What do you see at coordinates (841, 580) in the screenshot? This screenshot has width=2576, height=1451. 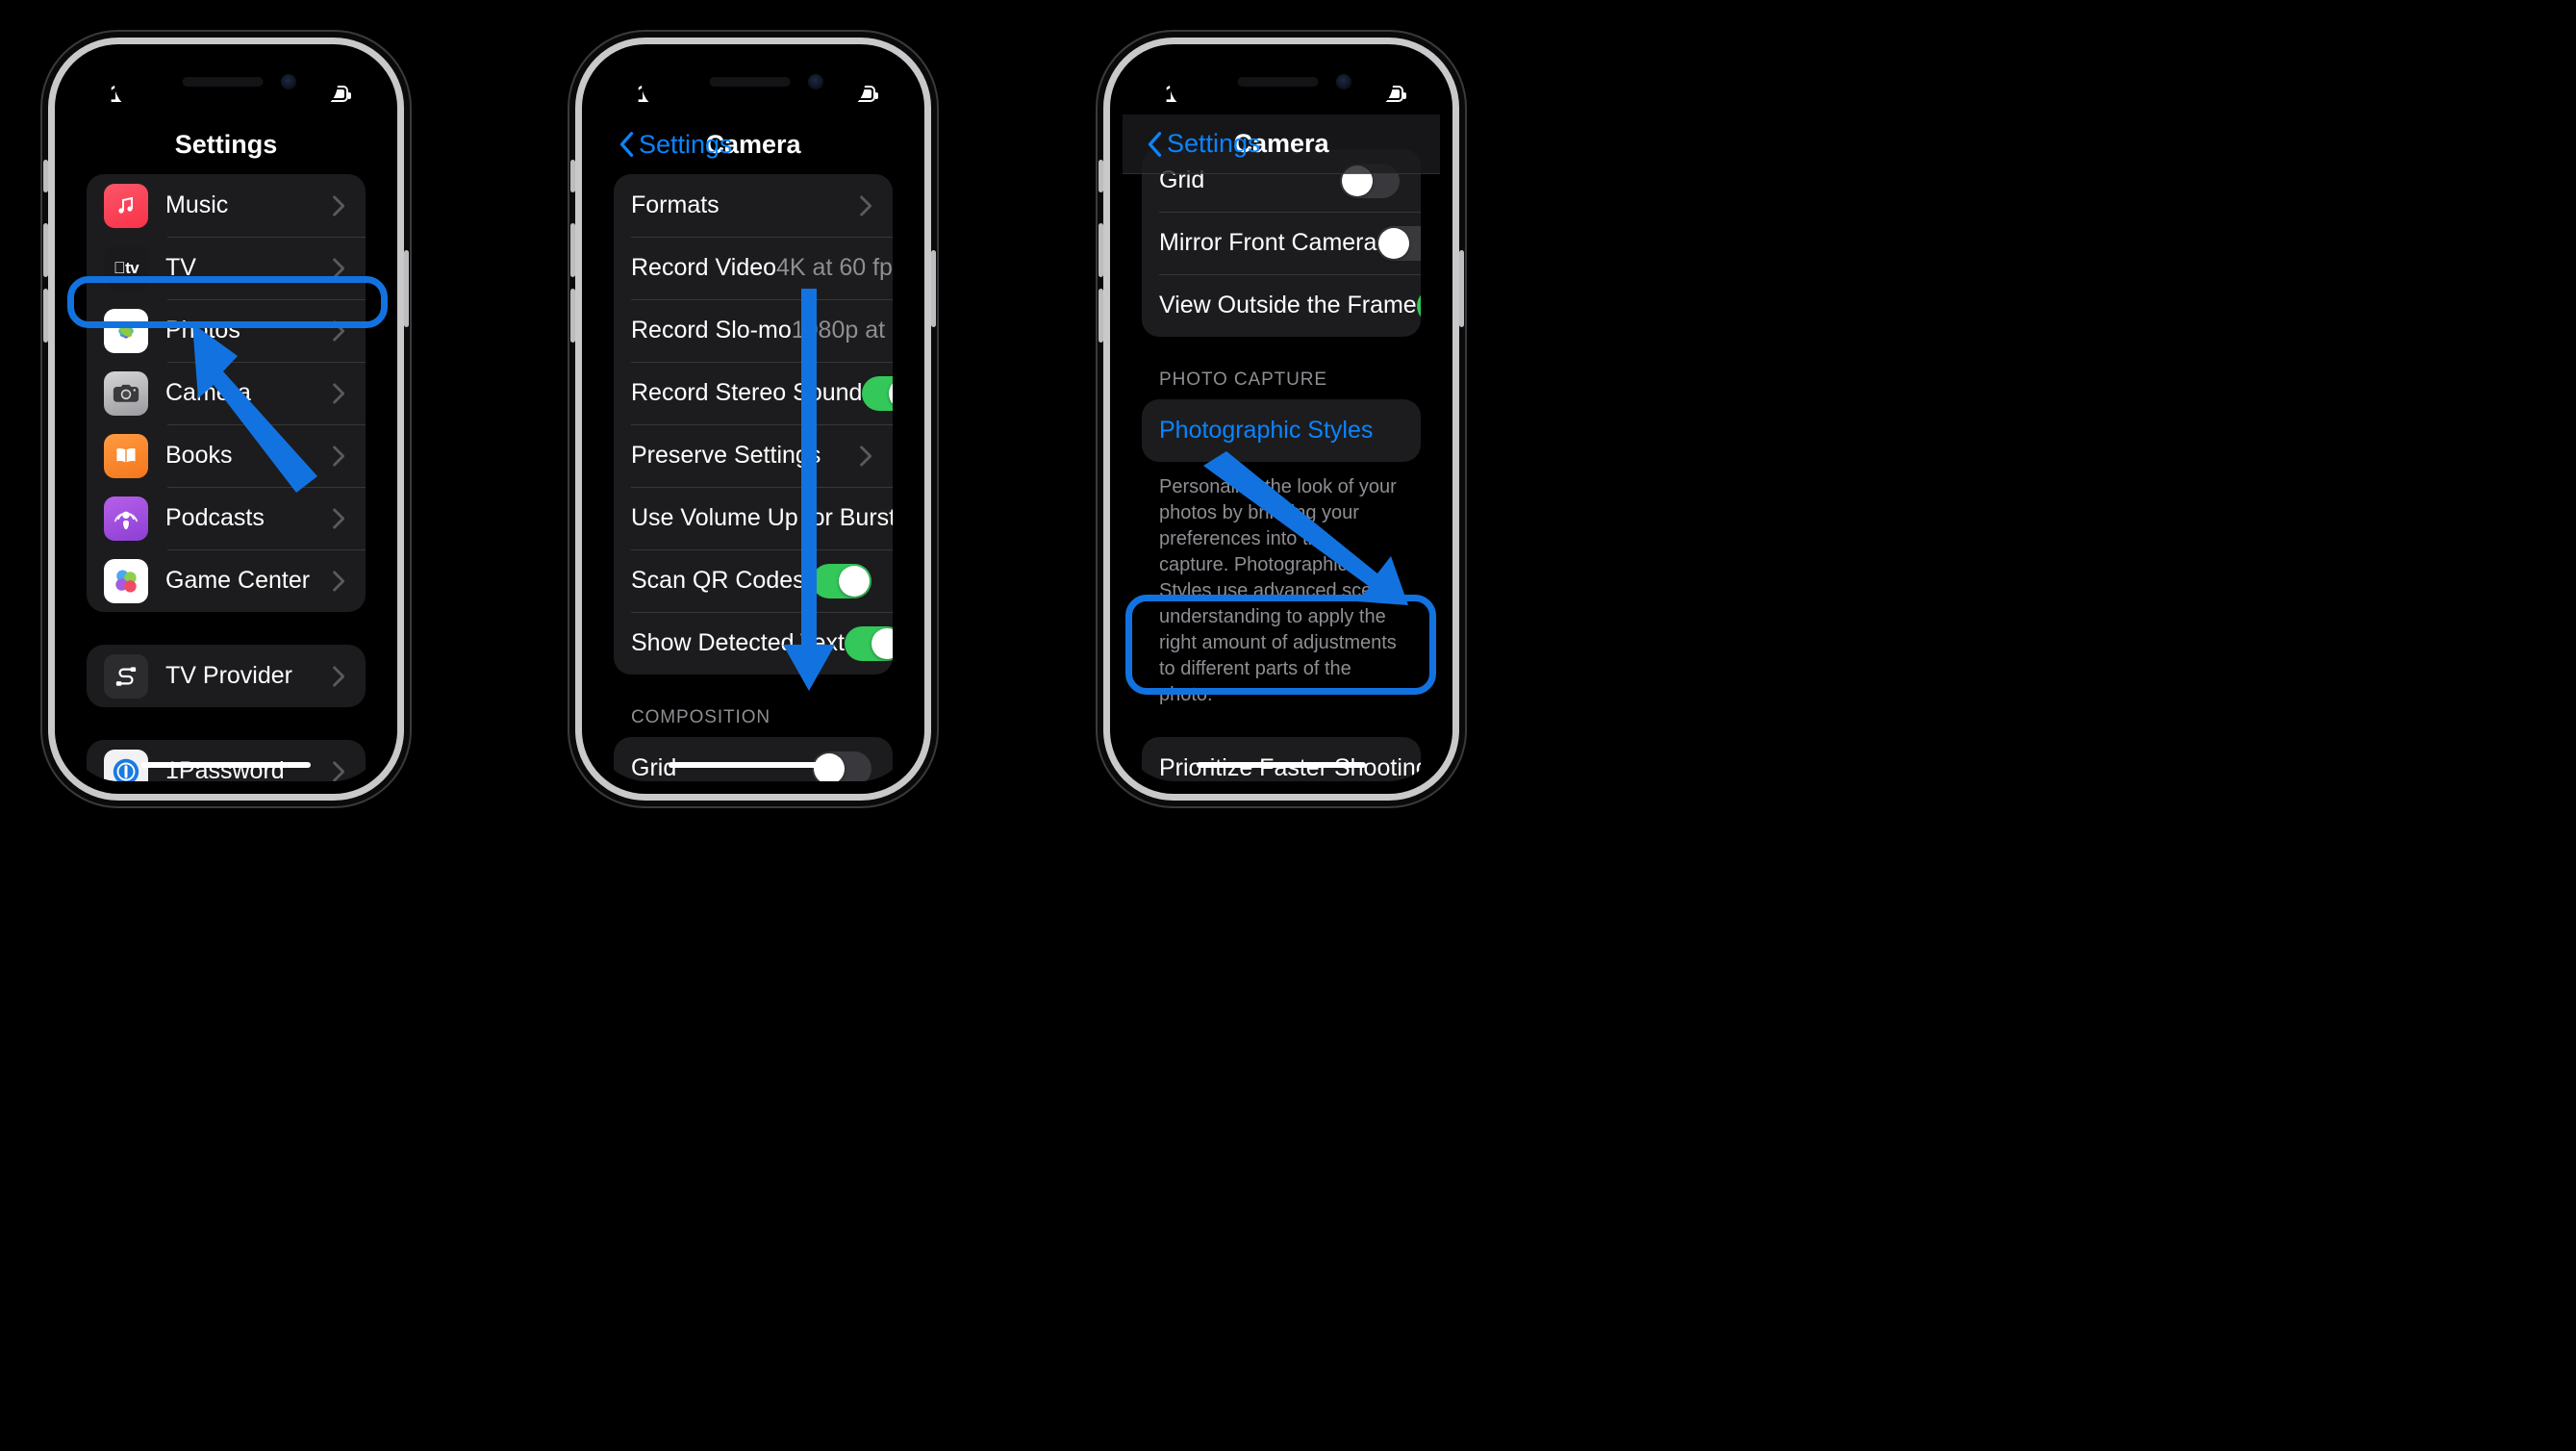 I see `toggle-scan-qr-codes` at bounding box center [841, 580].